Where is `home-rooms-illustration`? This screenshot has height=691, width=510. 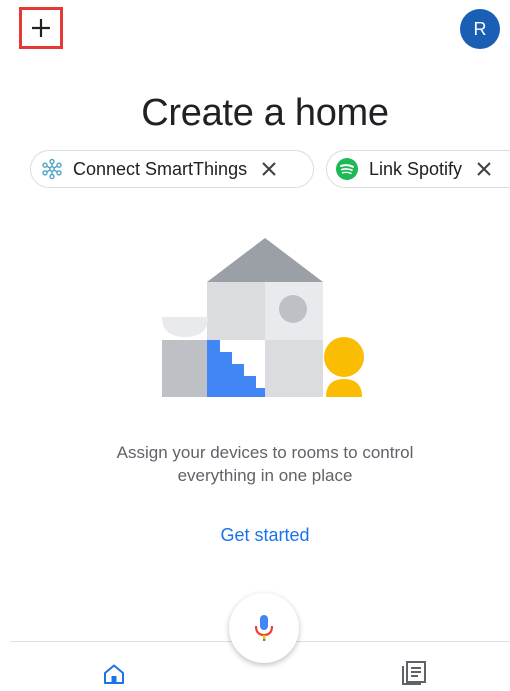
home-rooms-illustration is located at coordinates (263, 317).